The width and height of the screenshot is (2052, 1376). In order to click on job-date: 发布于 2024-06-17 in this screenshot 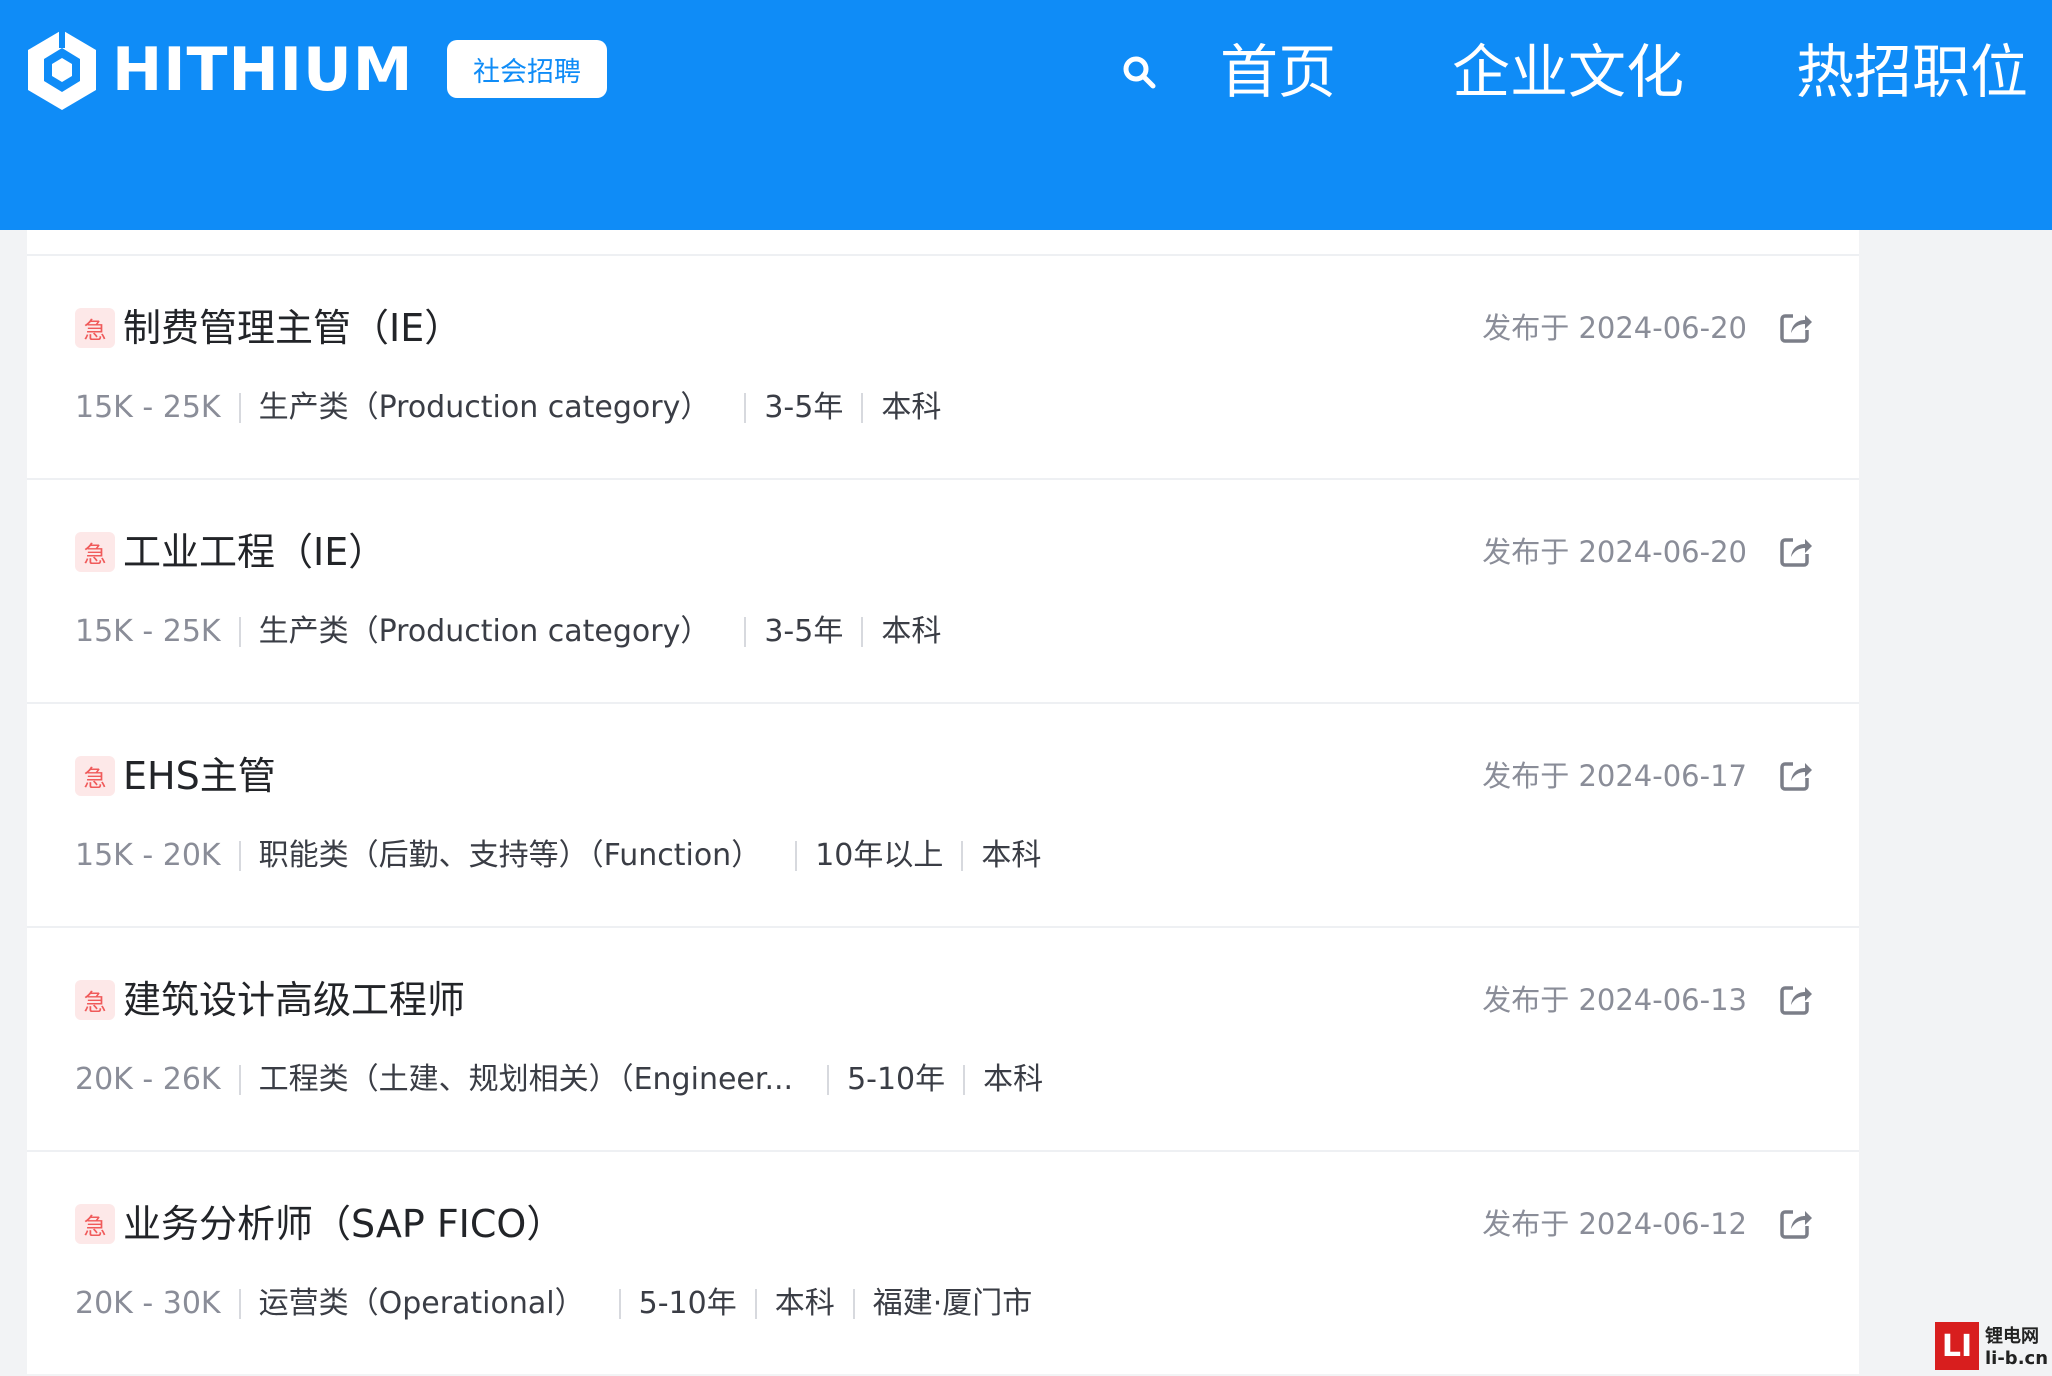, I will do `click(1614, 776)`.